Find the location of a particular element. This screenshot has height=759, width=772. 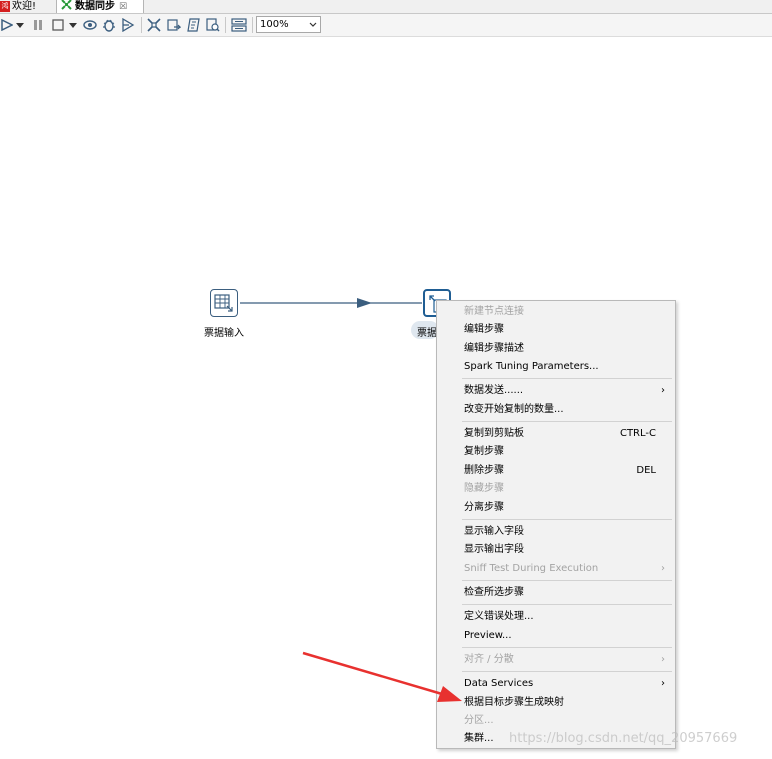

watermark-text: https://blog.csdn.net/qq_20957669 is located at coordinates (623, 738).